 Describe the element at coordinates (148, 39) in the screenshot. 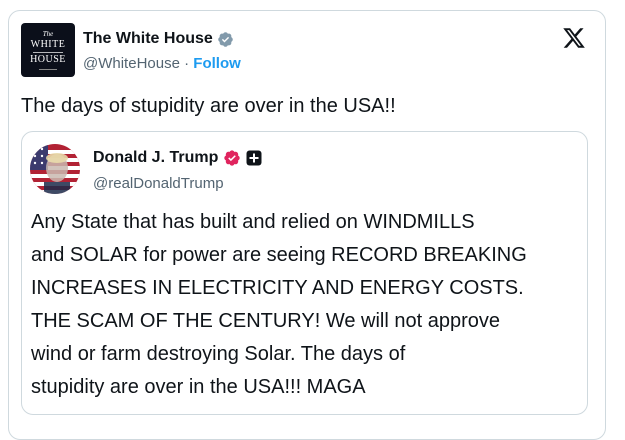

I see `author-name: The White House` at that location.